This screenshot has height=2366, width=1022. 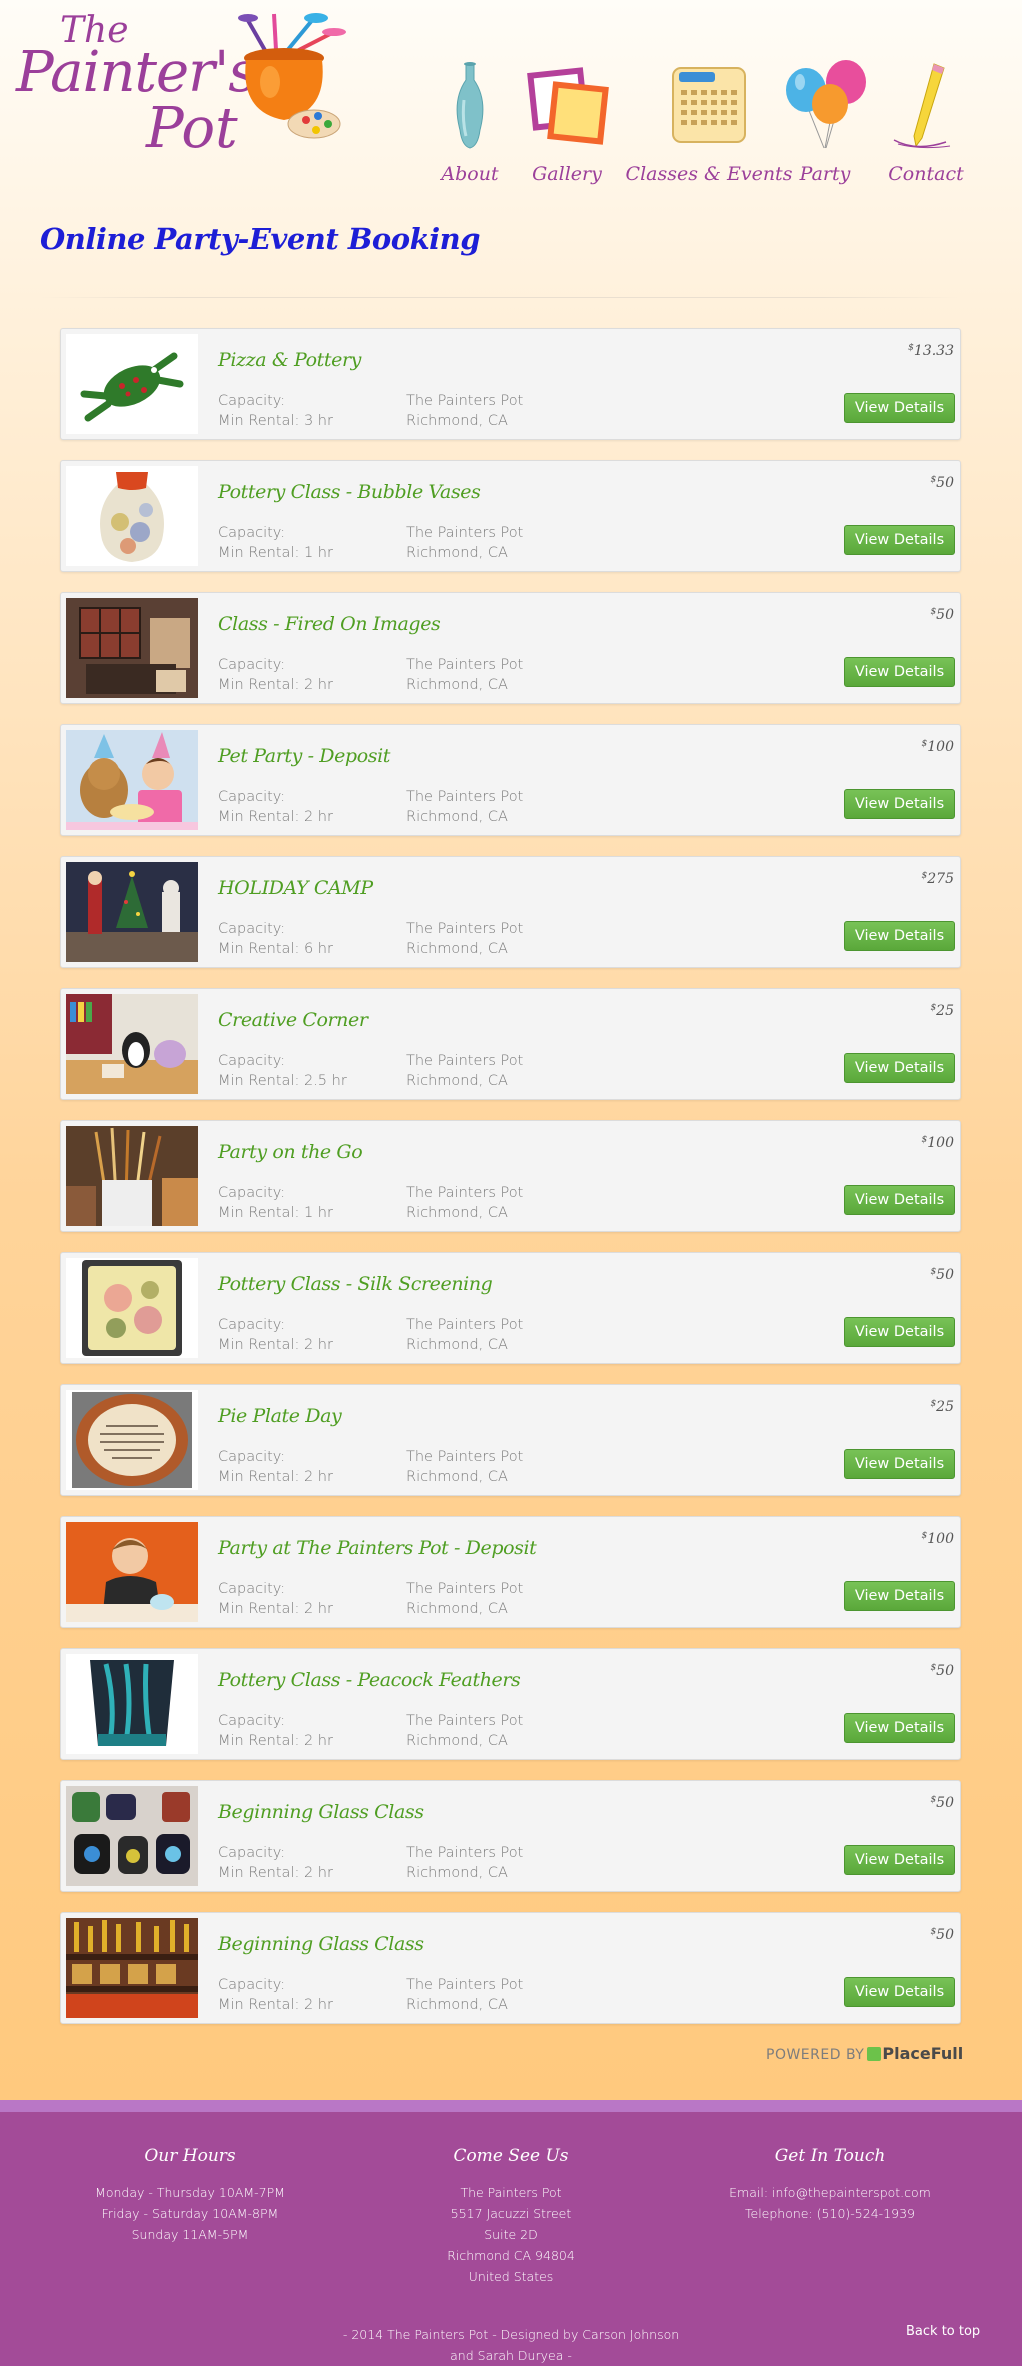 I want to click on listing-title: Class - Fired On Images, so click(x=329, y=624).